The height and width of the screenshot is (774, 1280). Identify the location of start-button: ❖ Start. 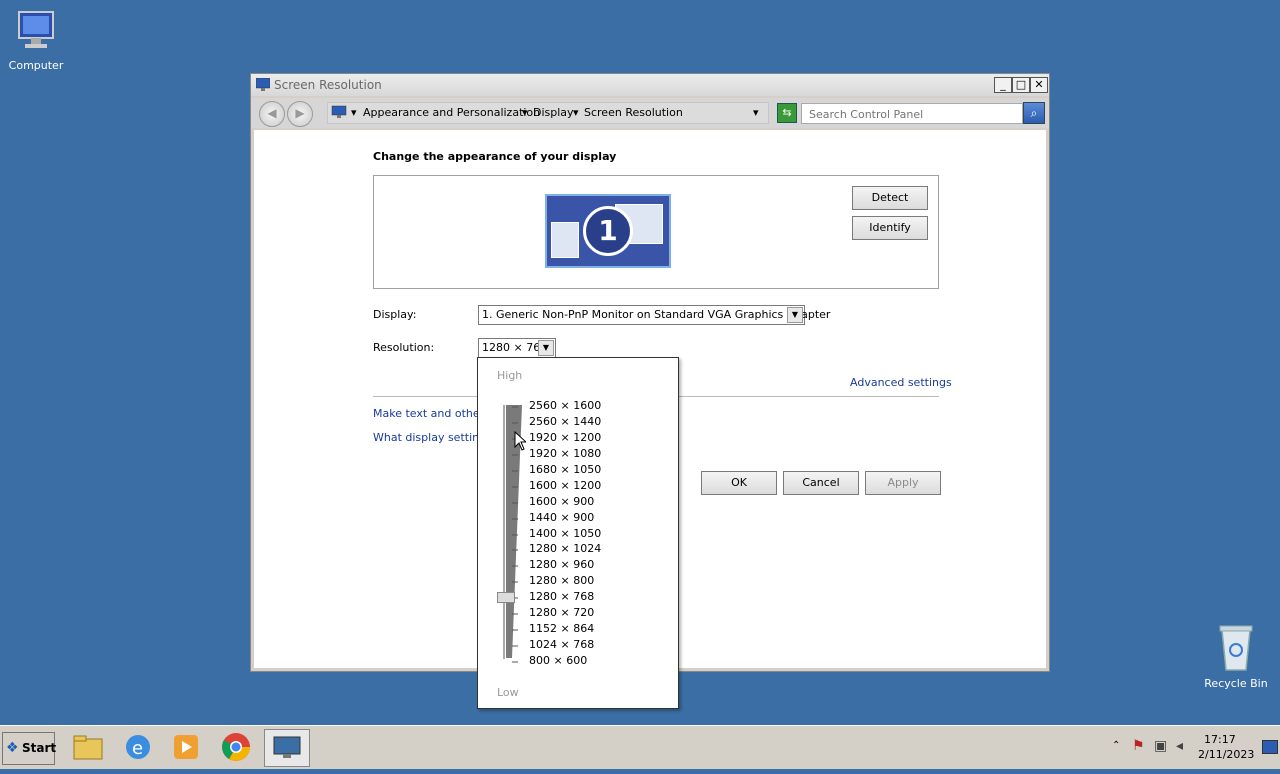
(29, 748).